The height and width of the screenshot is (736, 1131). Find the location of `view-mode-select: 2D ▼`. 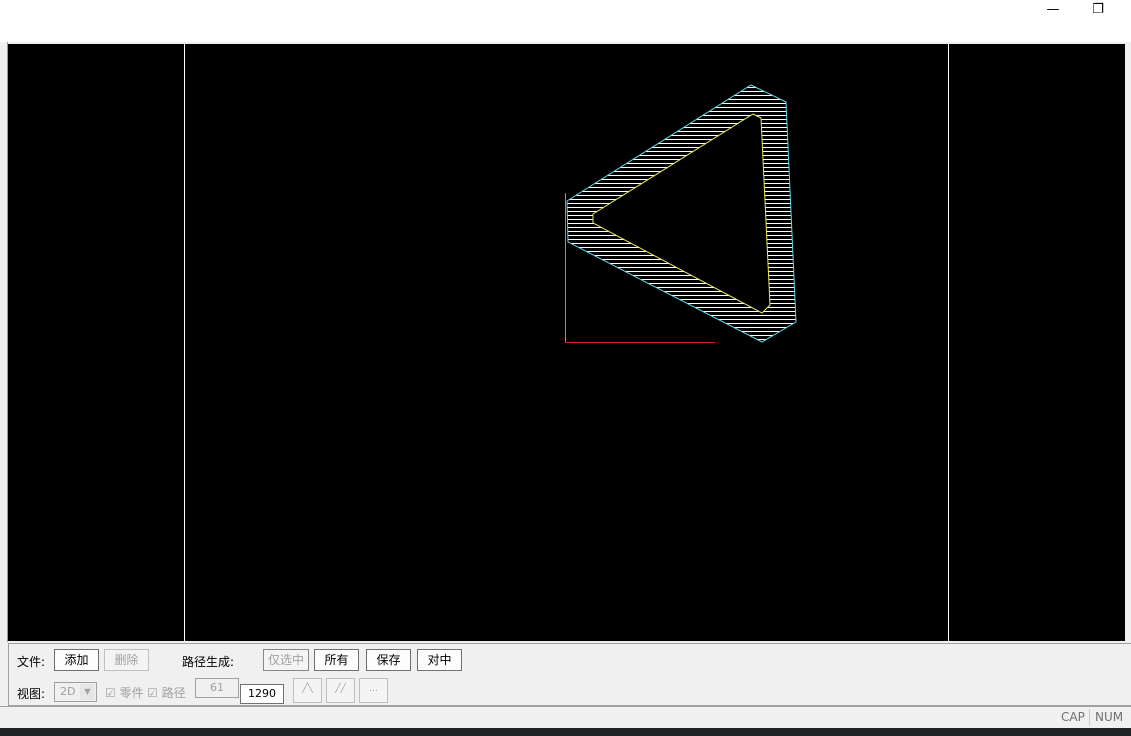

view-mode-select: 2D ▼ is located at coordinates (75, 692).